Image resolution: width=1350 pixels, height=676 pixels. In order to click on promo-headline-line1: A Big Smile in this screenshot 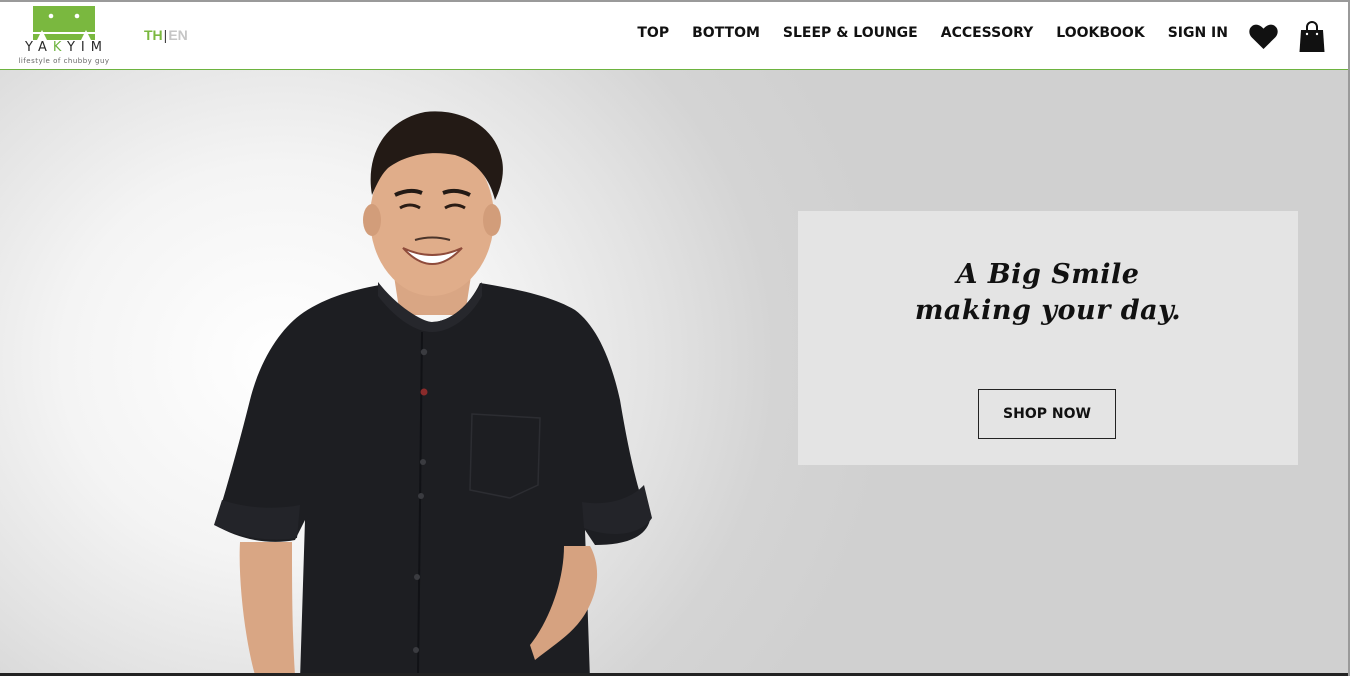, I will do `click(1048, 274)`.